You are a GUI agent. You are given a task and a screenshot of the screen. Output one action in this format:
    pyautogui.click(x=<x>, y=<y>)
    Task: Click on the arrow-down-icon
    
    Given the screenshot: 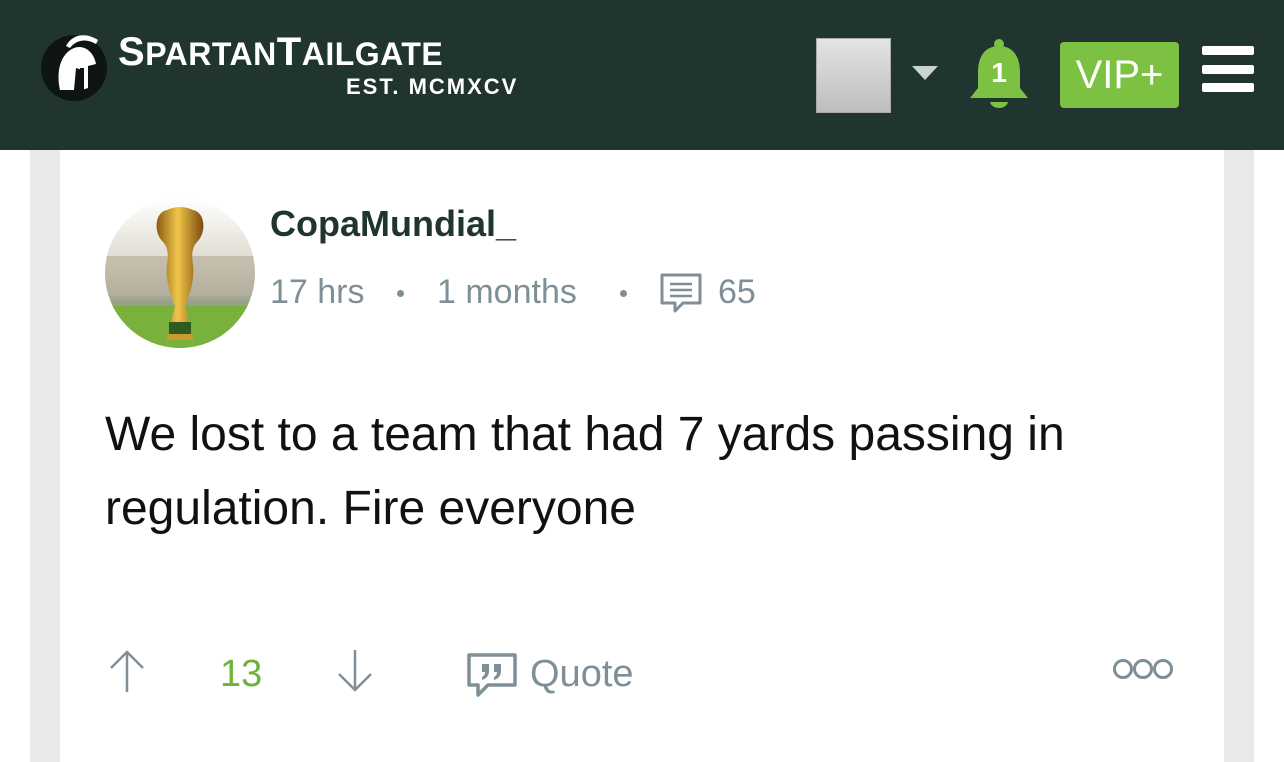 What is the action you would take?
    pyautogui.click(x=355, y=671)
    